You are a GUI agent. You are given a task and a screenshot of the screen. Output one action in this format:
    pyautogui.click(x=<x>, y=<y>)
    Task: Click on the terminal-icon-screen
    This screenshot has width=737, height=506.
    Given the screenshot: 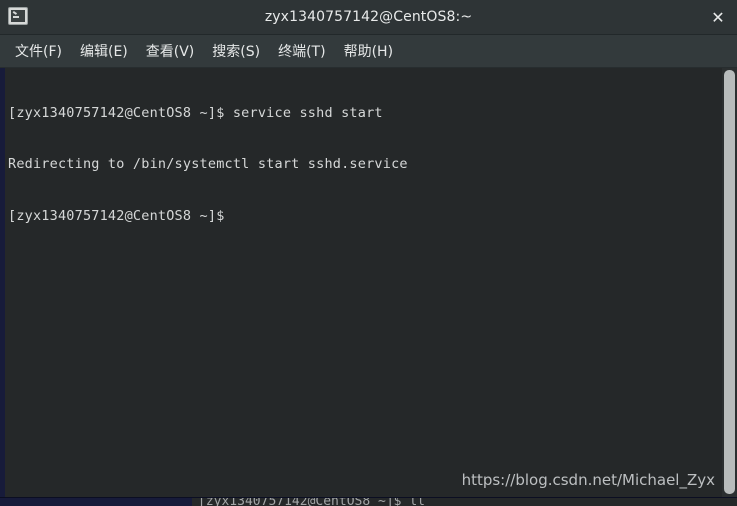 What is the action you would take?
    pyautogui.click(x=18, y=16)
    